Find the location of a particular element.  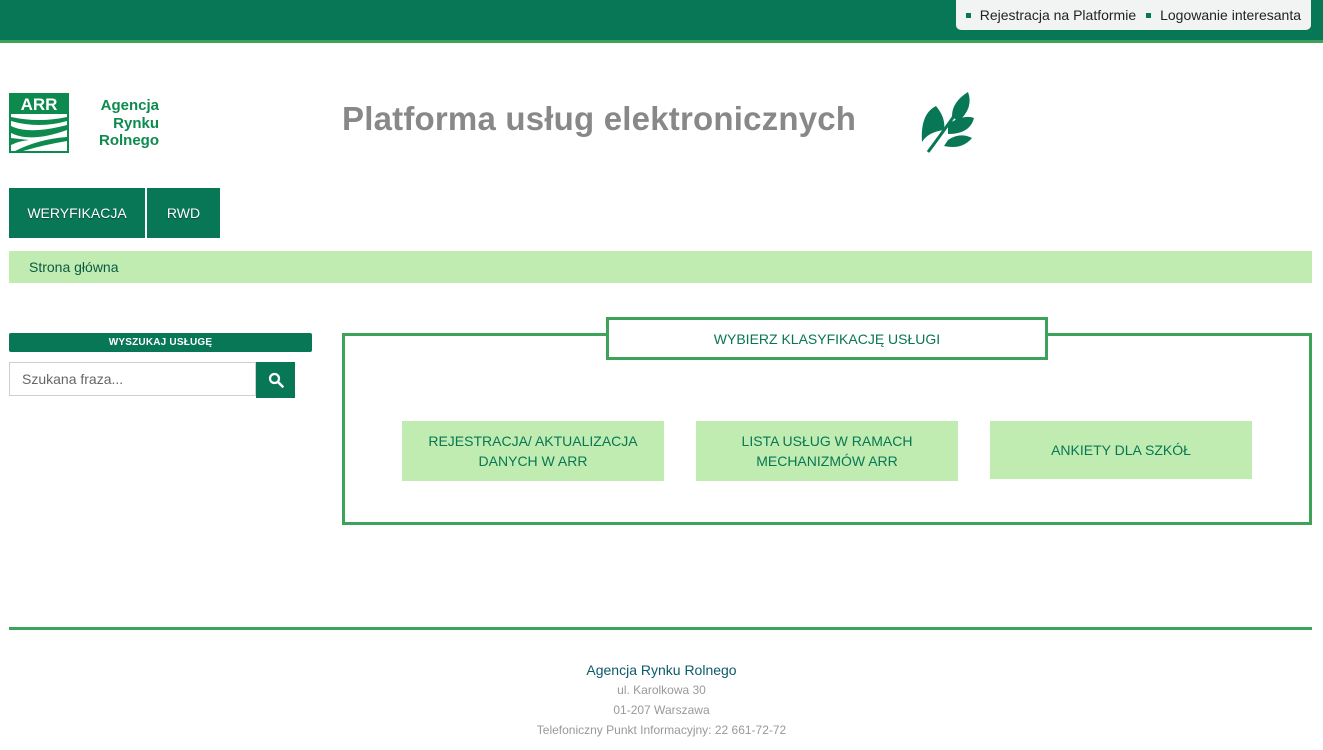

footer-org: Agencja Rynku Rolnego is located at coordinates (661, 670).